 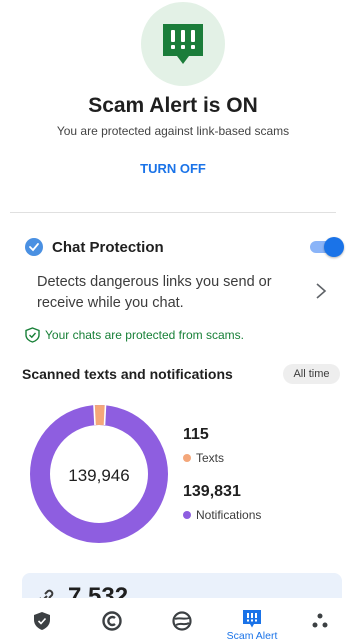 I want to click on scanned-section-title: Scanned texts and notifications, so click(x=127, y=374).